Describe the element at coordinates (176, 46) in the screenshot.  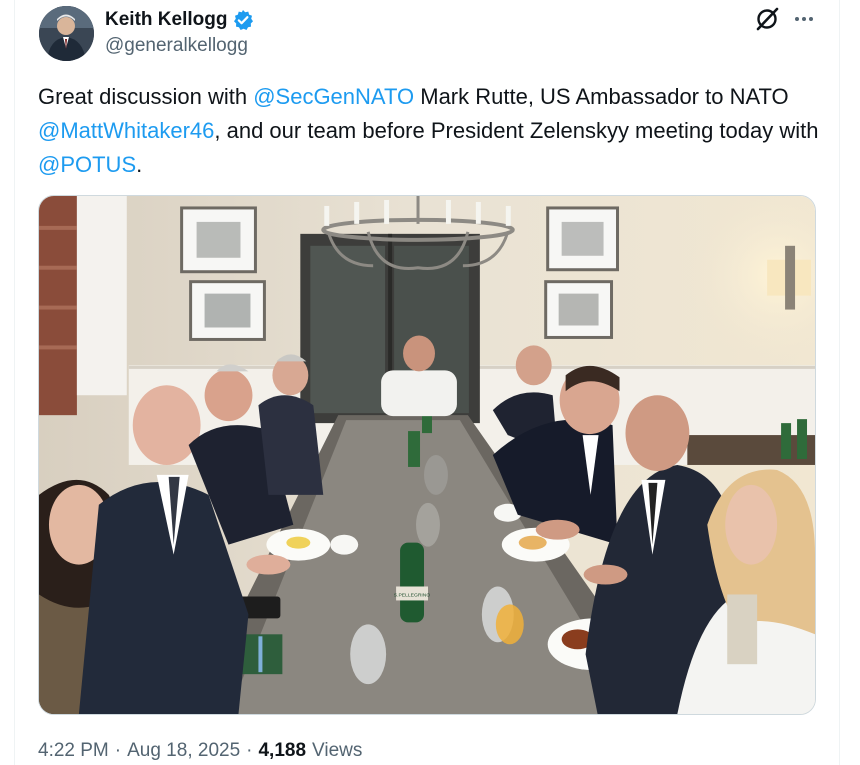
I see `author-handle: @generalkellogg` at that location.